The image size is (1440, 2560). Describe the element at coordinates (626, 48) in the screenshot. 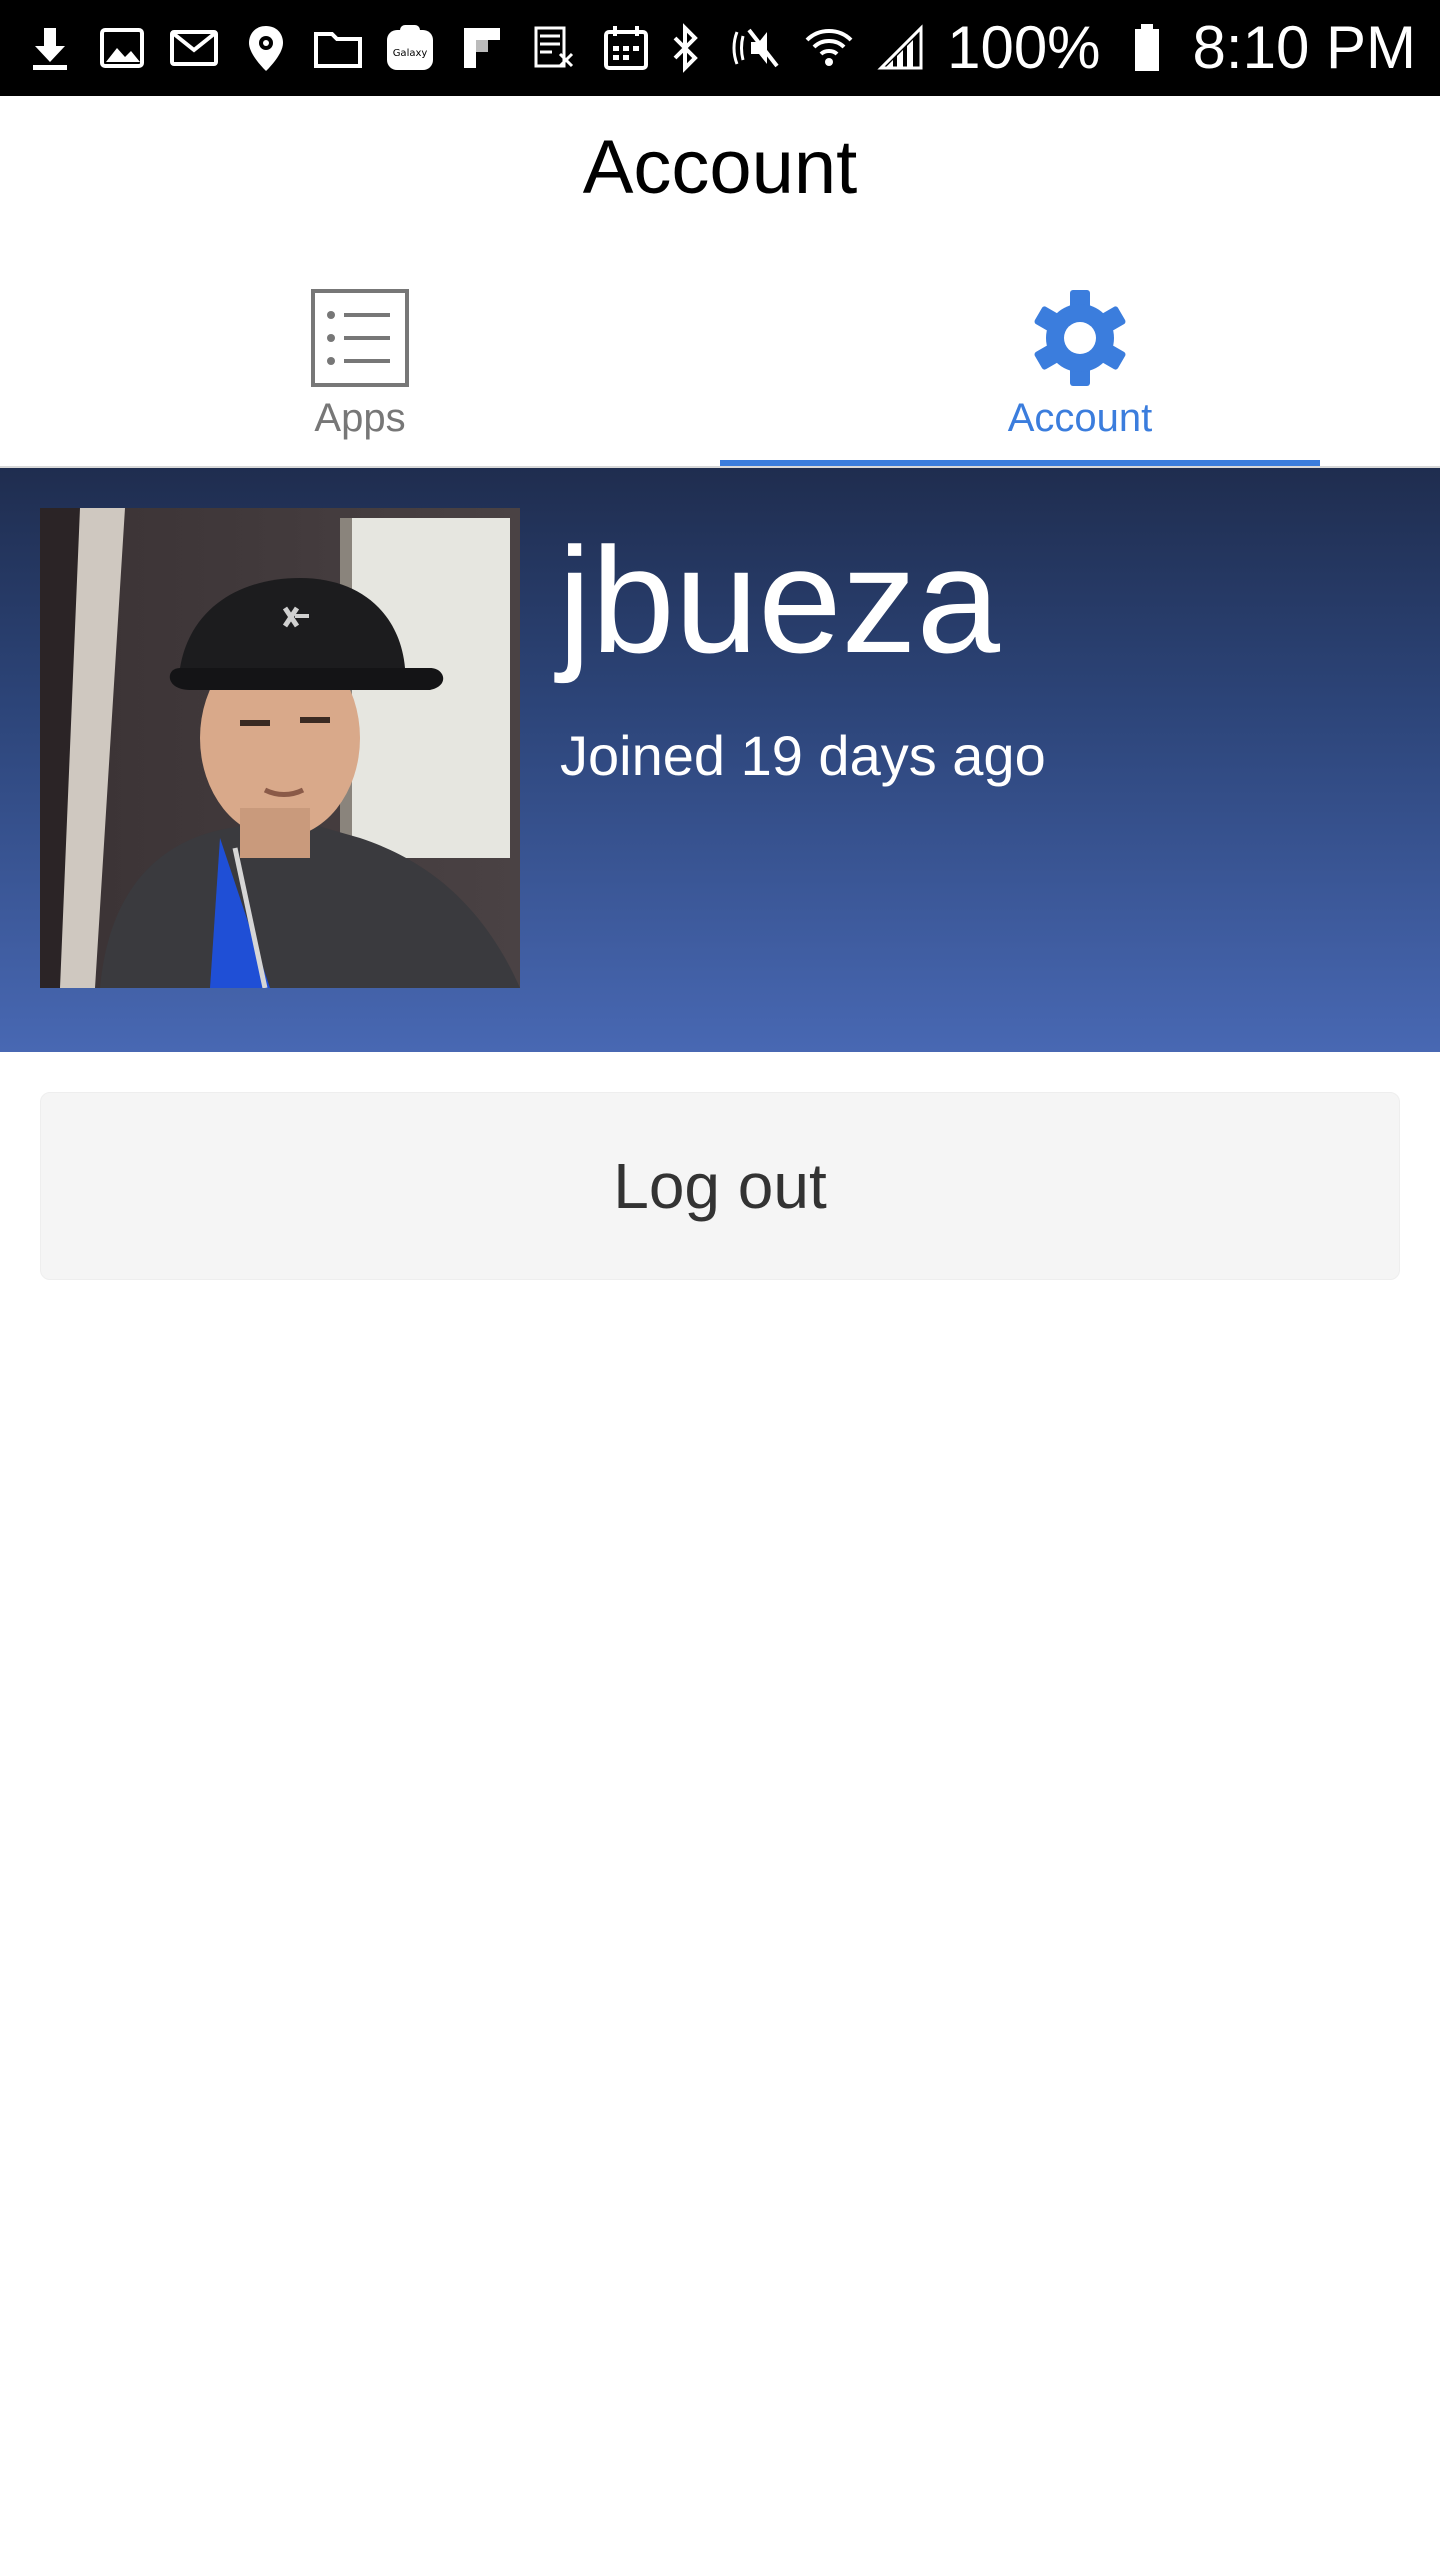

I see `calendar-icon` at that location.